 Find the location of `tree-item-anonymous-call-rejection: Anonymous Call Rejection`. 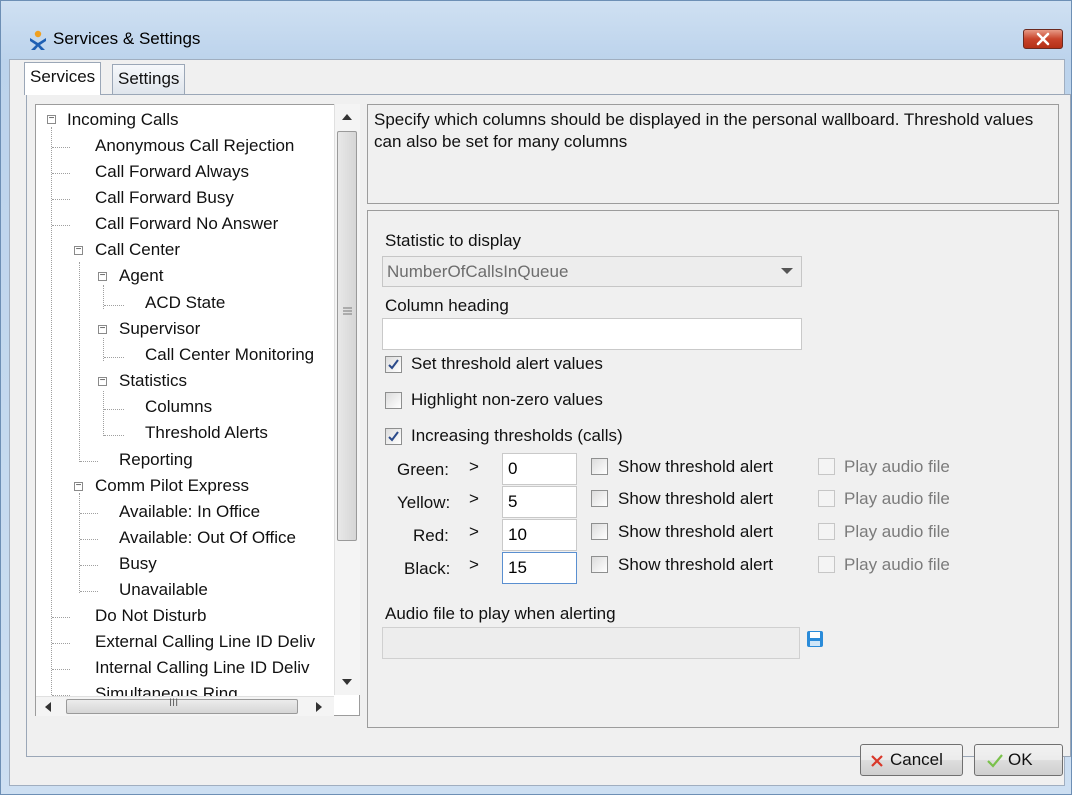

tree-item-anonymous-call-rejection: Anonymous Call Rejection is located at coordinates (194, 146).